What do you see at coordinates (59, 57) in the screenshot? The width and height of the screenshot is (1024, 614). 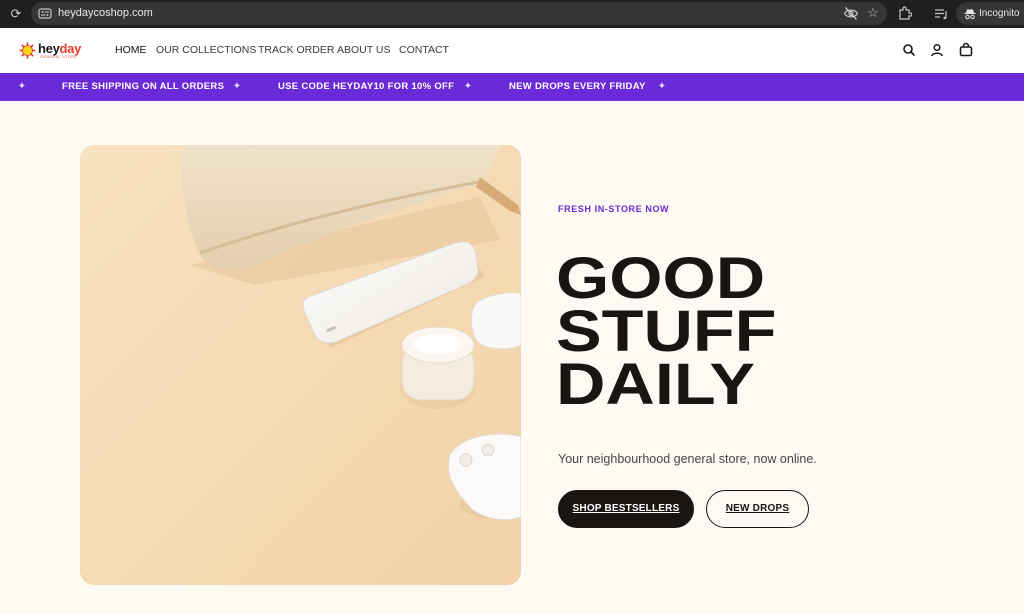 I see `logo-tagline: GENERAL STORE` at bounding box center [59, 57].